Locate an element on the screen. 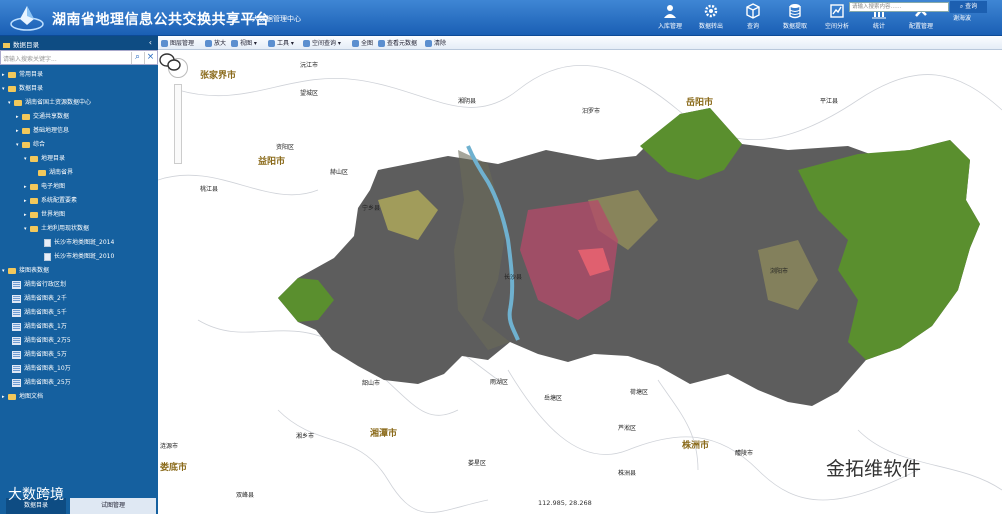 This screenshot has width=1002, height=514. map-toolbar: 图层管理 放大 视图 ▾ 工具 ▾ 空间查询 ▾ 全图 查看元数据 清除 is located at coordinates (580, 43).